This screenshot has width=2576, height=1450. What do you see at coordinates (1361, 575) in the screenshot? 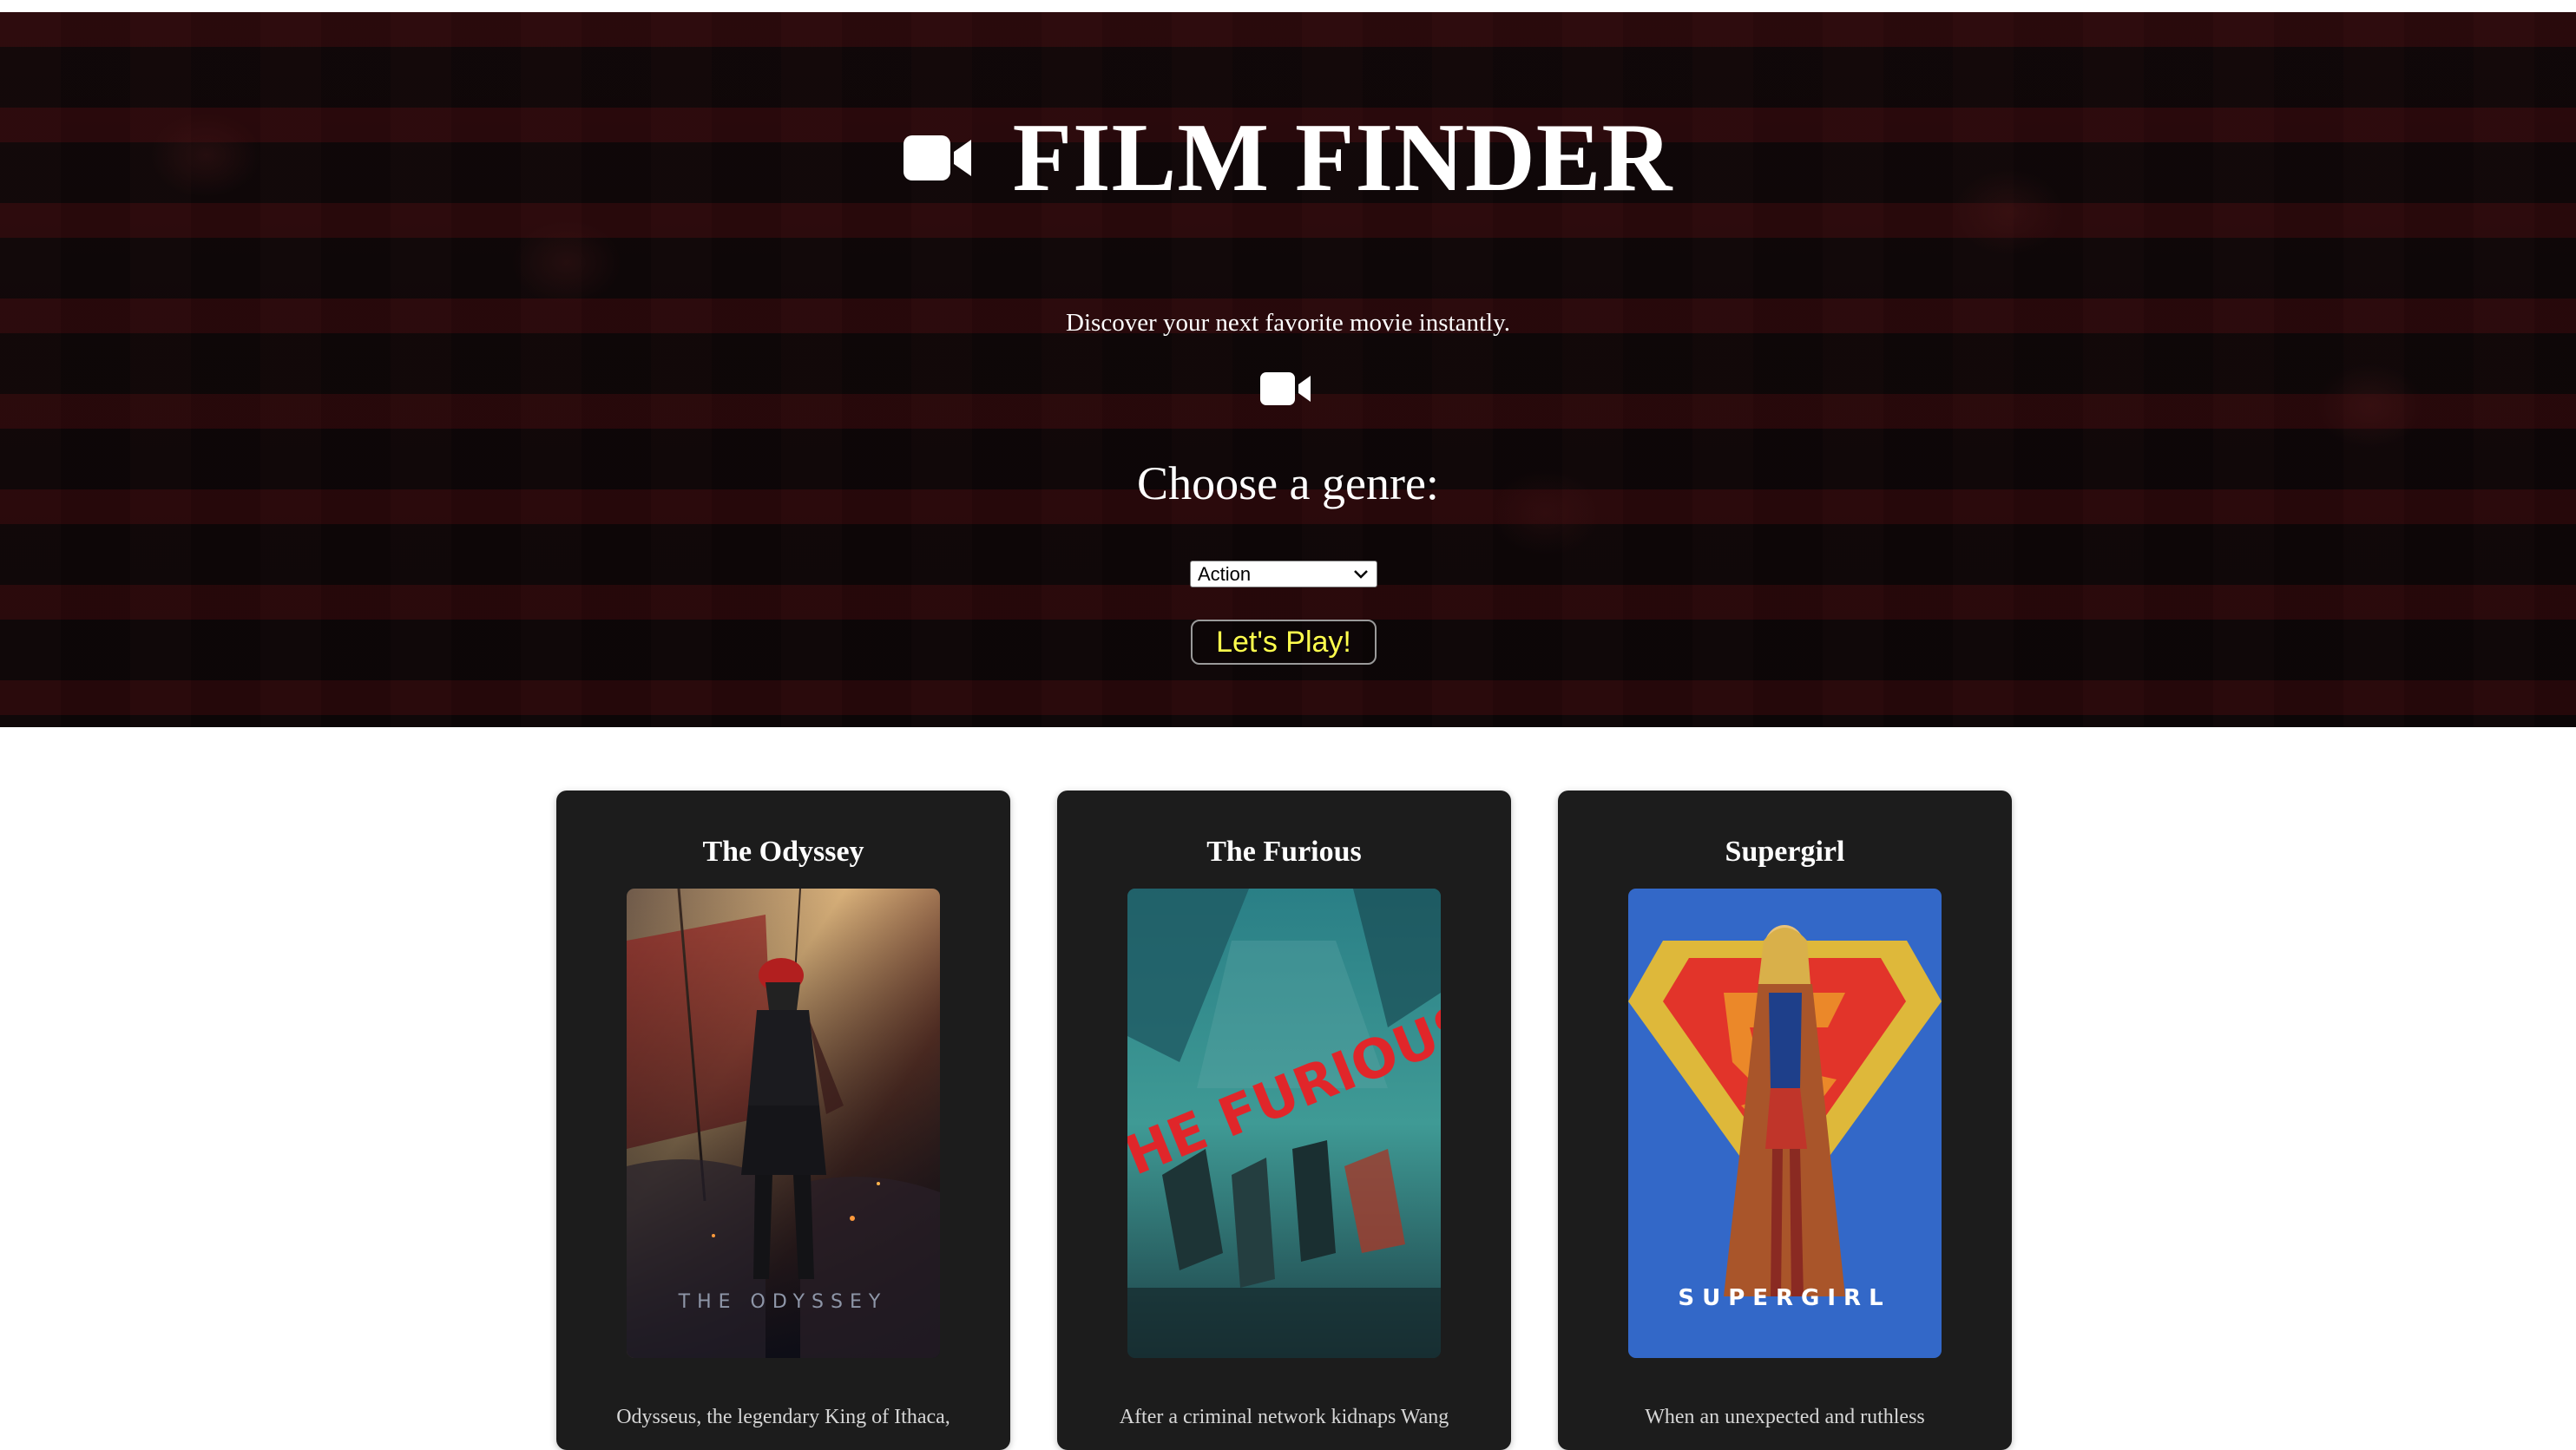
I see `chevron-down-icon` at bounding box center [1361, 575].